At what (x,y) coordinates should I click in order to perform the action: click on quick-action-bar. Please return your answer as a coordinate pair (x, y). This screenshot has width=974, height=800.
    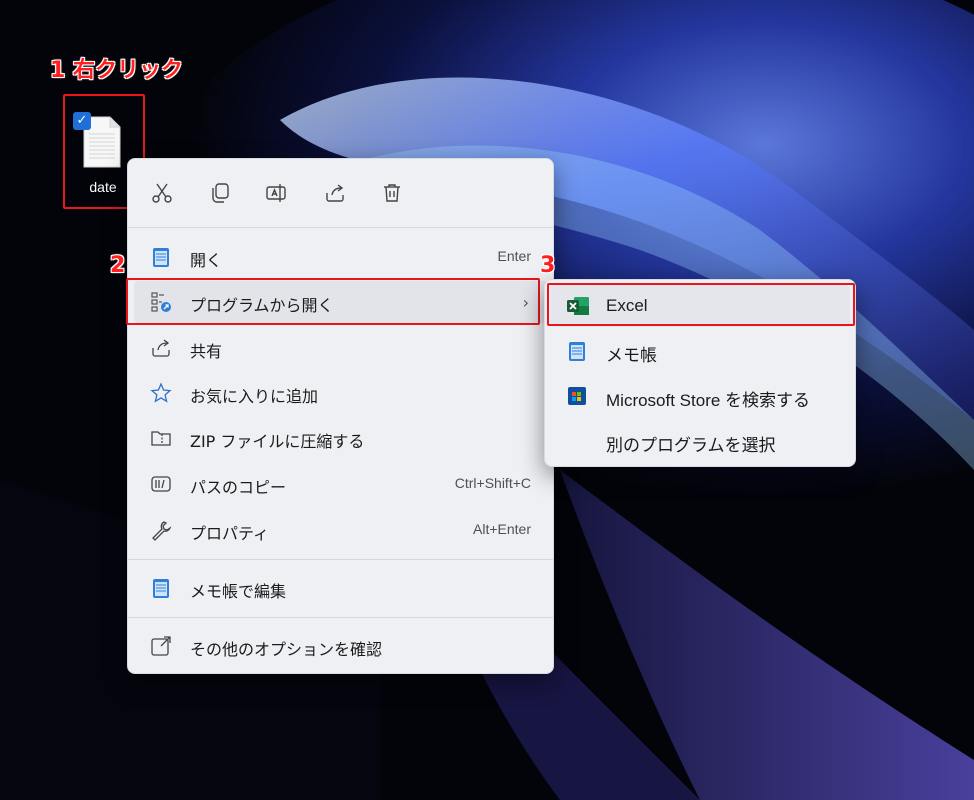
    Looking at the image, I should click on (340, 193).